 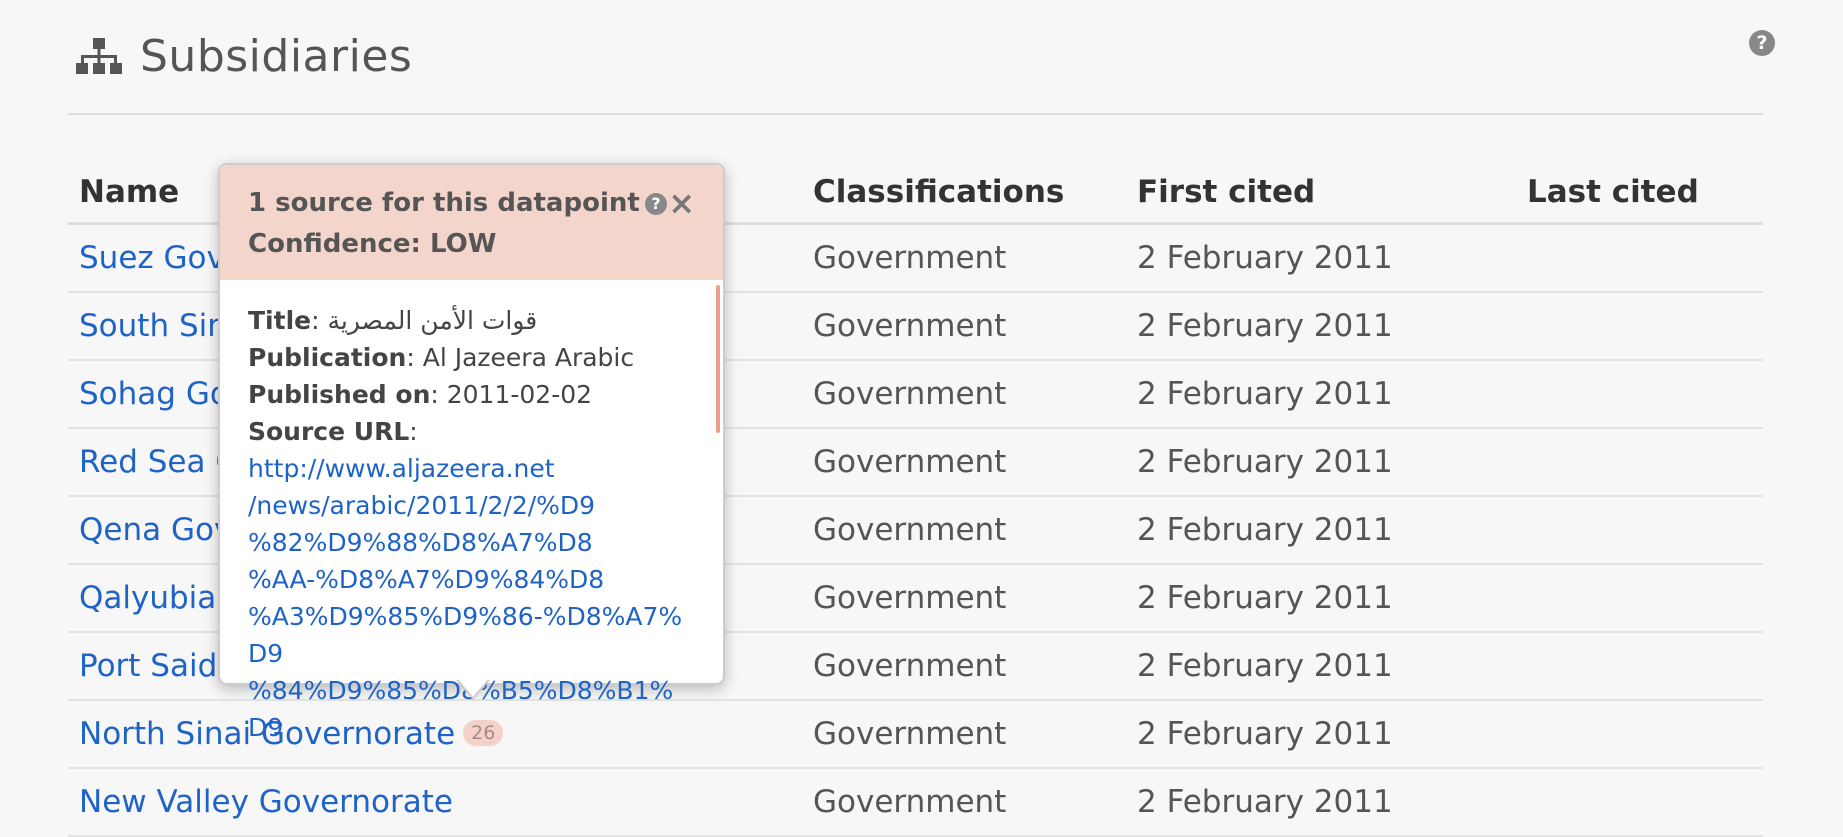 What do you see at coordinates (372, 244) in the screenshot?
I see `confidence-label: Confidence: LOW` at bounding box center [372, 244].